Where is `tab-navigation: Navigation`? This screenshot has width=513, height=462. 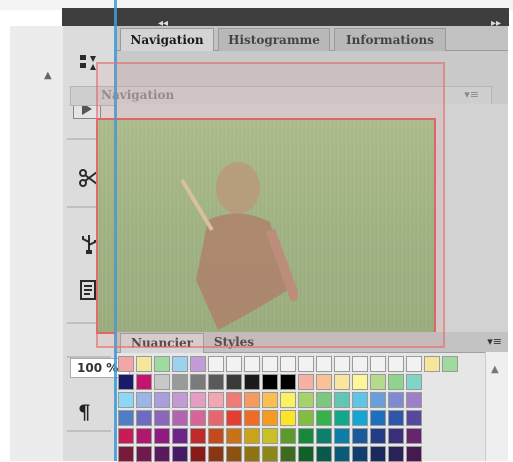 tab-navigation: Navigation is located at coordinates (167, 39).